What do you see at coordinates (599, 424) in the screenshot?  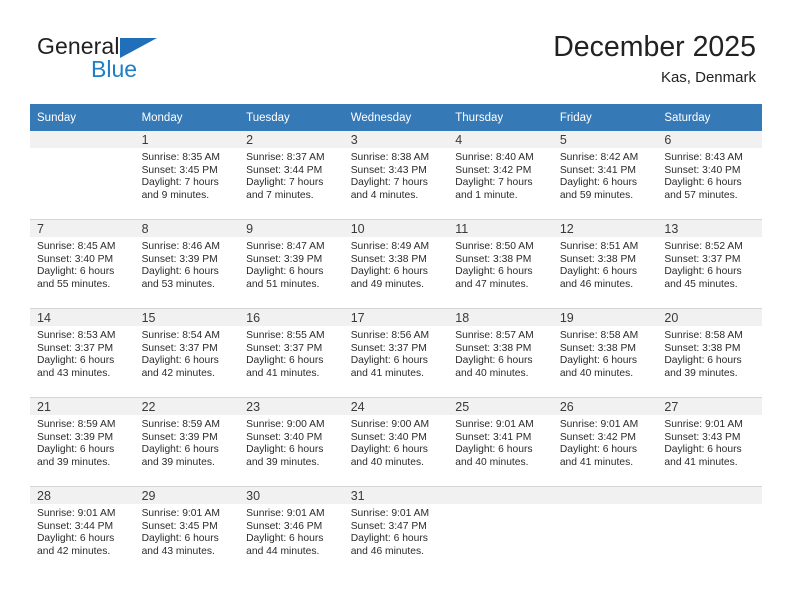 I see `day-info-line: Sunrise: 9:01 AM` at bounding box center [599, 424].